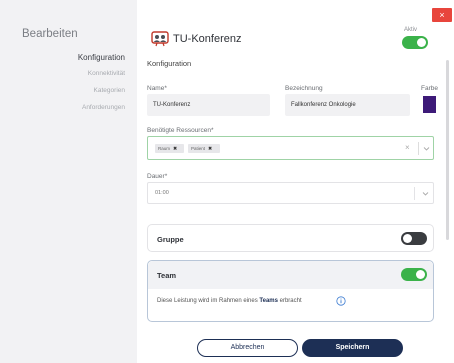  I want to click on ressourcen-label: Benötigte Ressourcen*, so click(180, 130).